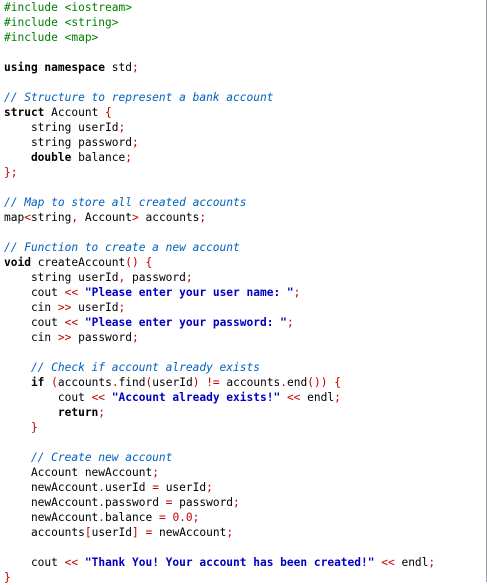  What do you see at coordinates (219, 7) in the screenshot?
I see `code-line: #include <iostream>` at bounding box center [219, 7].